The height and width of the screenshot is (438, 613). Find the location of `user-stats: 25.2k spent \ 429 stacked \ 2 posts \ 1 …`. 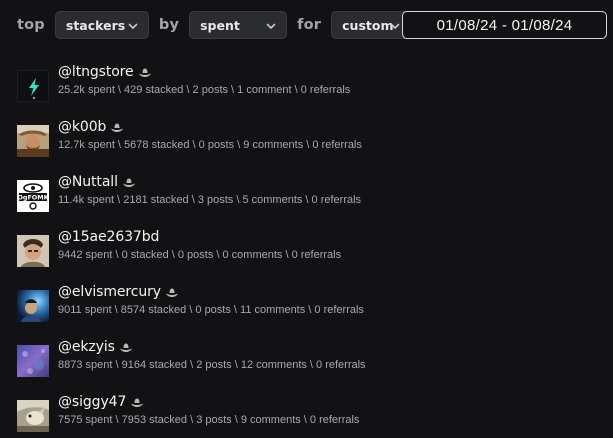

user-stats: 25.2k spent \ 429 stacked \ 2 posts \ 1 … is located at coordinates (204, 90).